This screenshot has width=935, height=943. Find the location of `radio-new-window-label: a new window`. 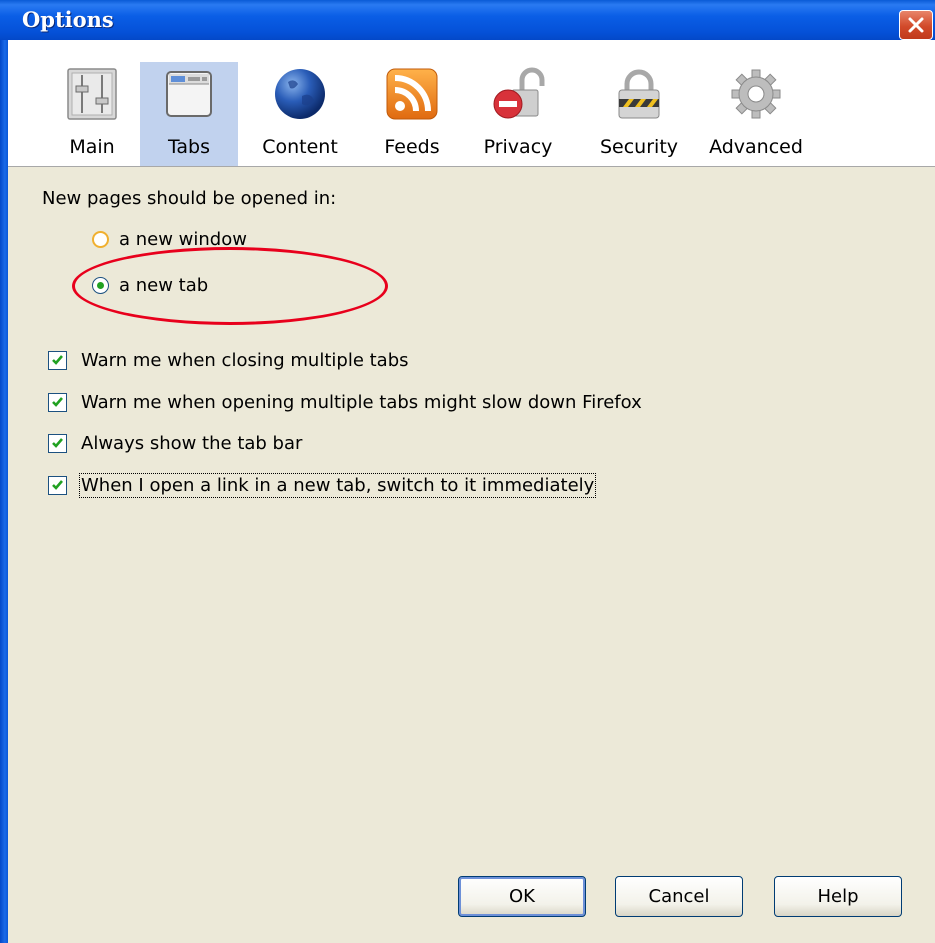

radio-new-window-label: a new window is located at coordinates (183, 239).